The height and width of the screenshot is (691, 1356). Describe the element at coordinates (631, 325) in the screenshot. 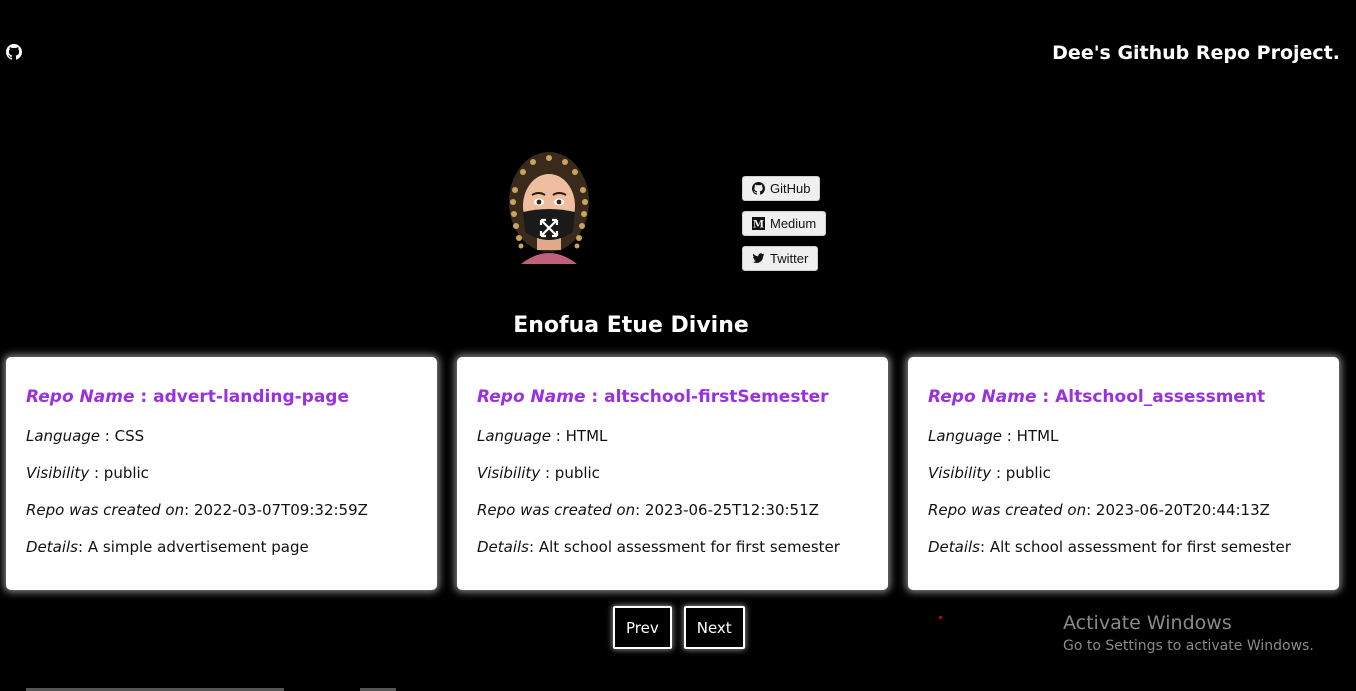

I see `profile-name: Enofua Etue Divine` at that location.